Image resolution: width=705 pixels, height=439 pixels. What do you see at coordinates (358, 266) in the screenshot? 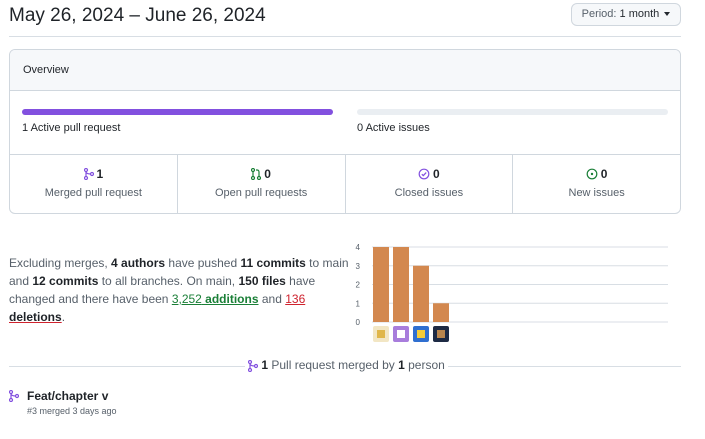
I see `y-tick-label: 3` at bounding box center [358, 266].